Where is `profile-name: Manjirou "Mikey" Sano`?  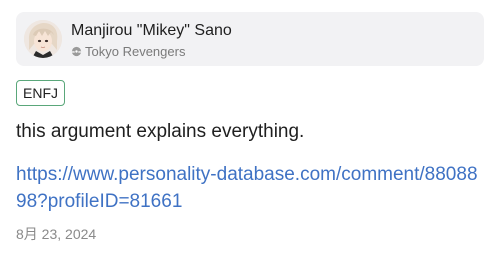
profile-name: Manjirou "Mikey" Sano is located at coordinates (151, 31).